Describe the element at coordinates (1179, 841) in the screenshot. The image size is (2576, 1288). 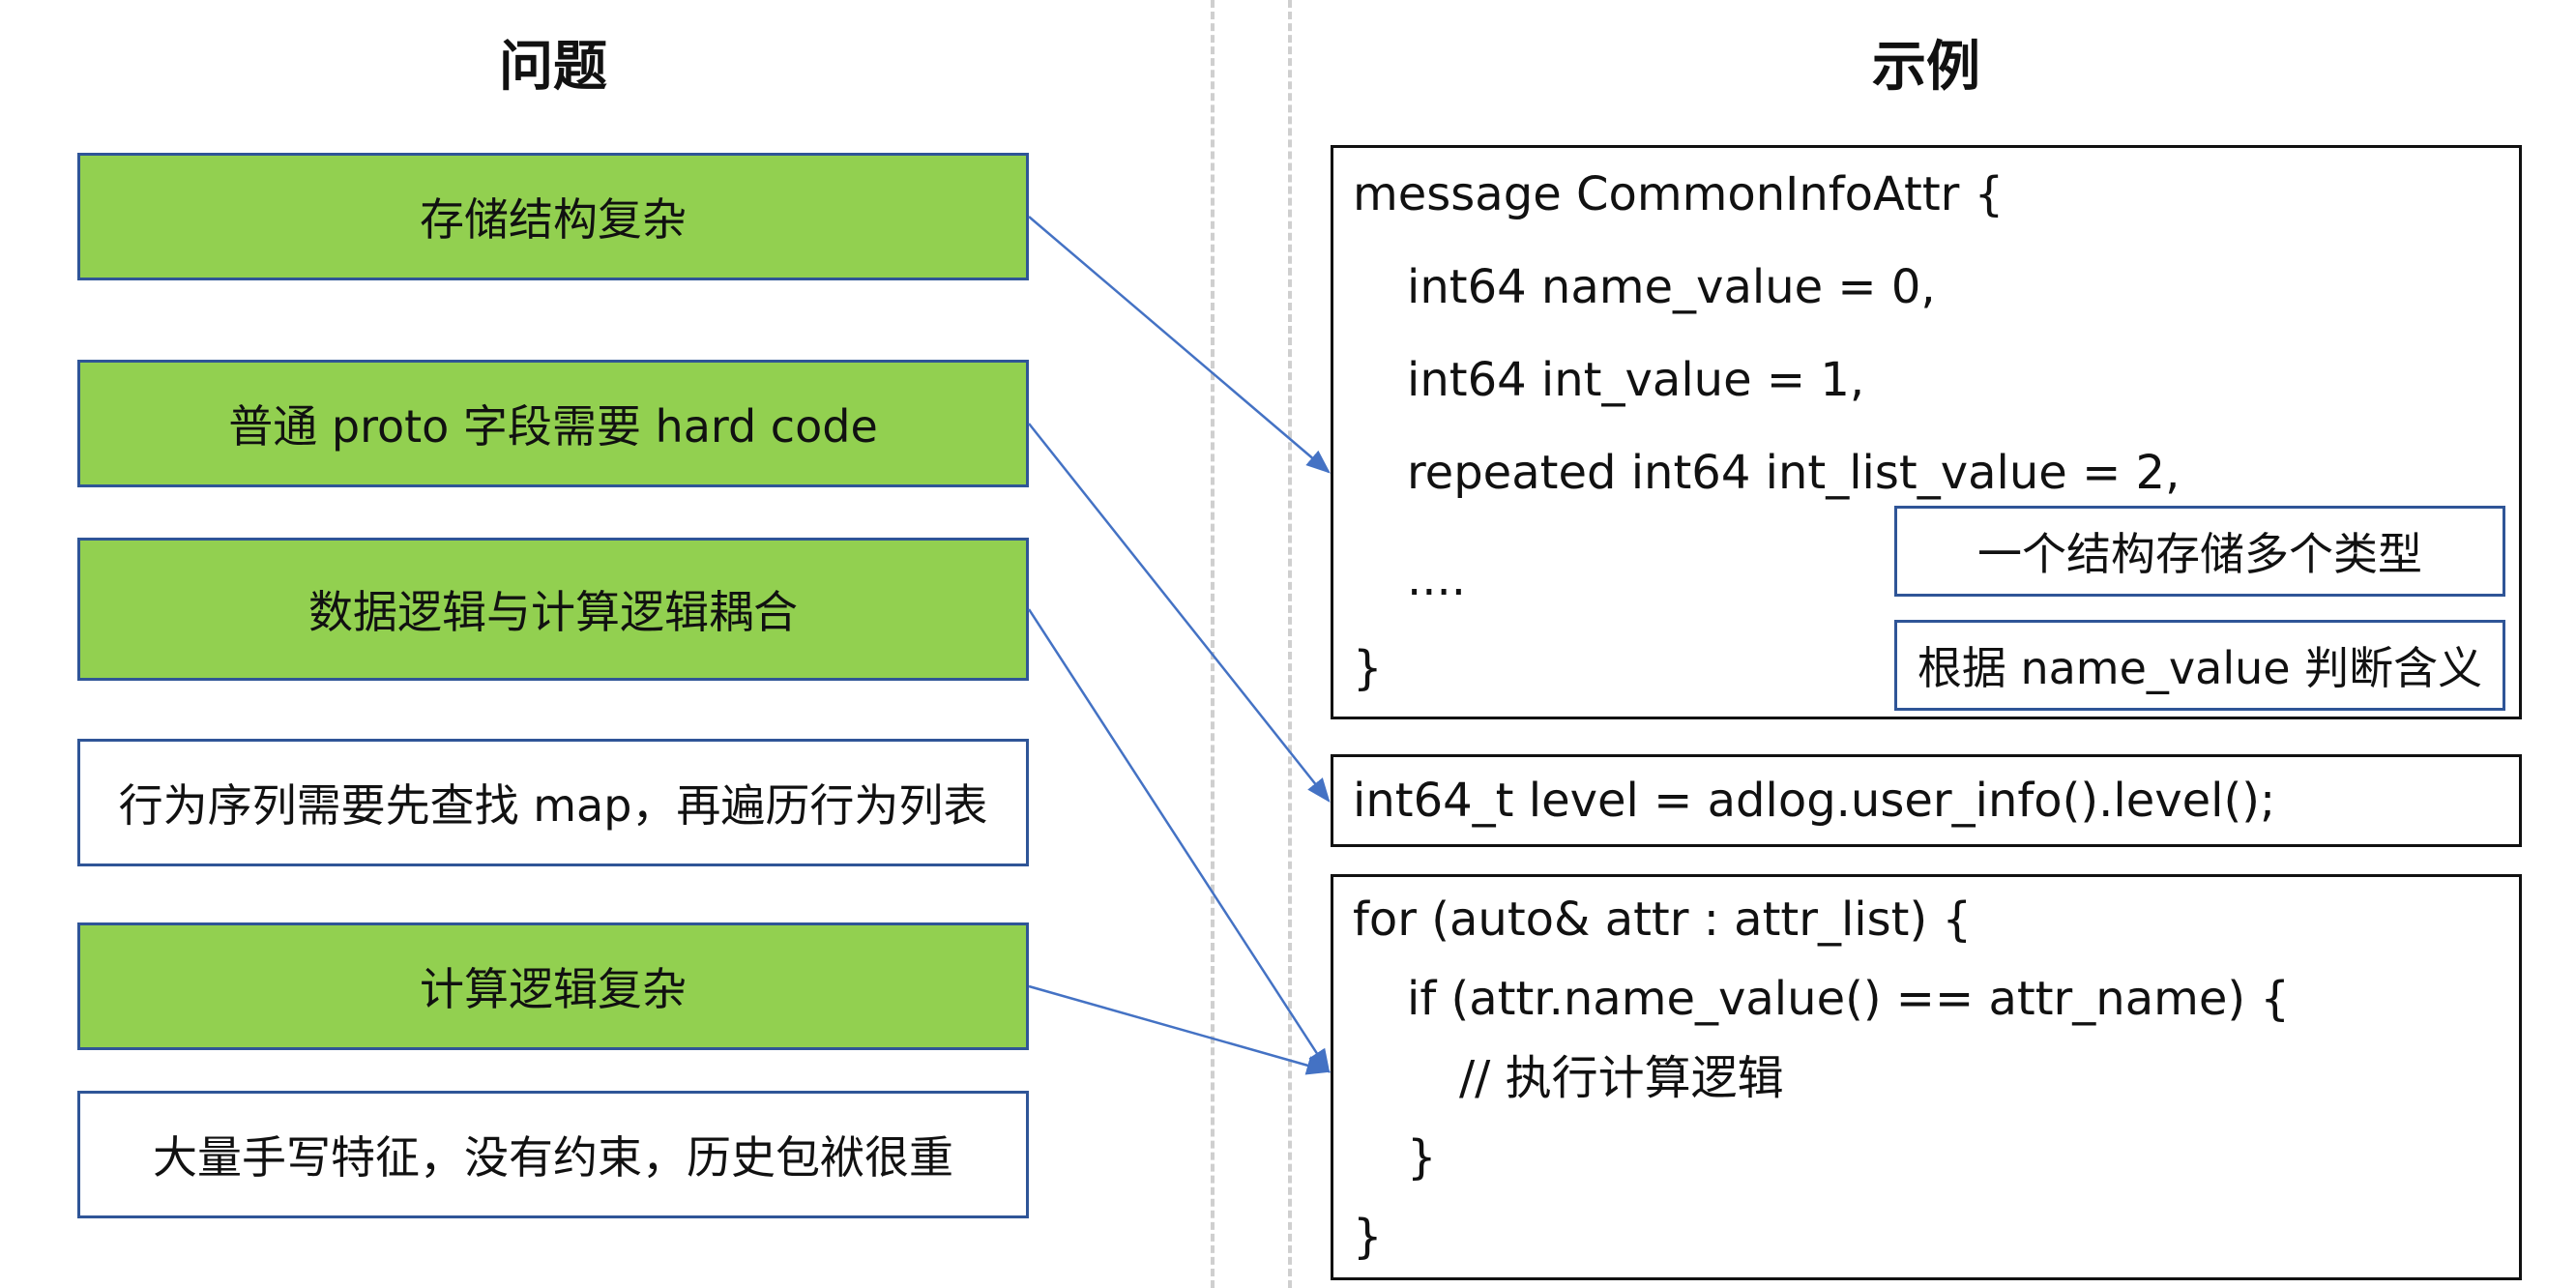
I see `arrow-coupling-to-loop` at that location.